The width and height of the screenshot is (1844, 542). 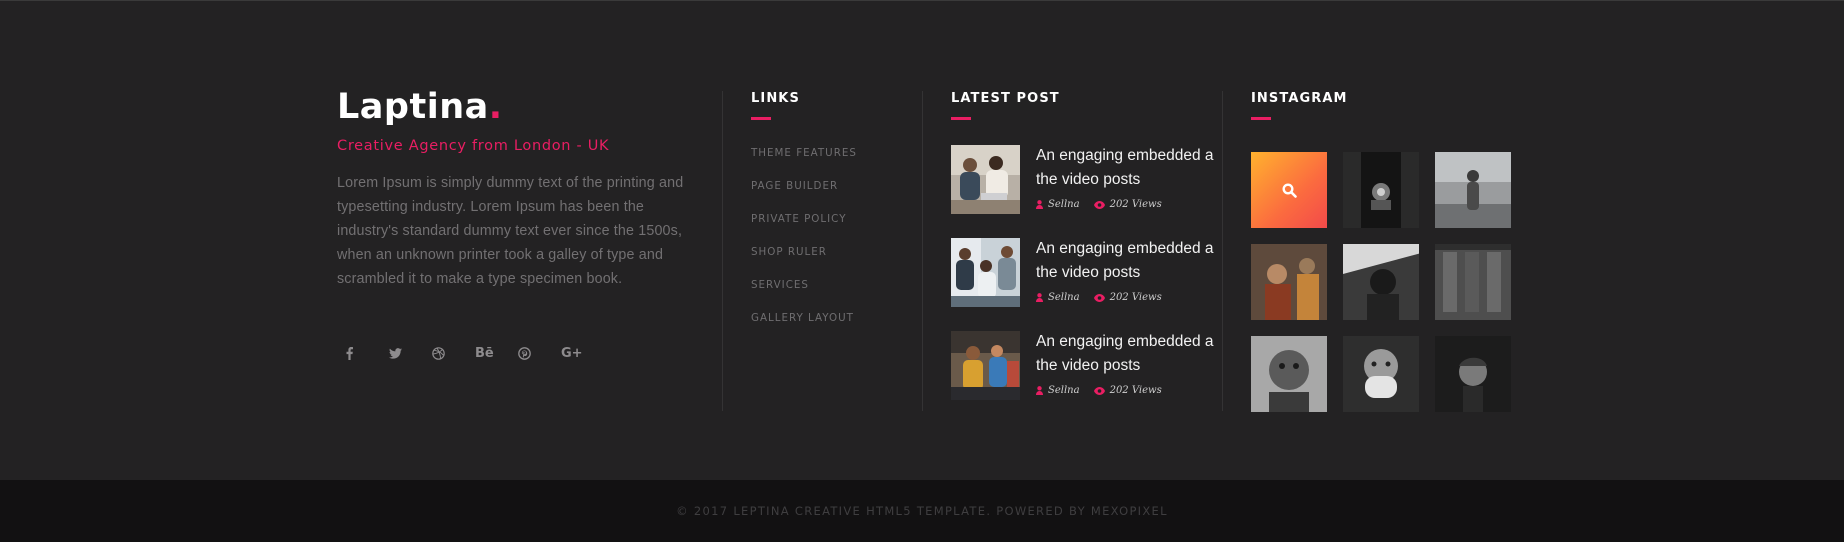 I want to click on instagram-title-underline, so click(x=1261, y=118).